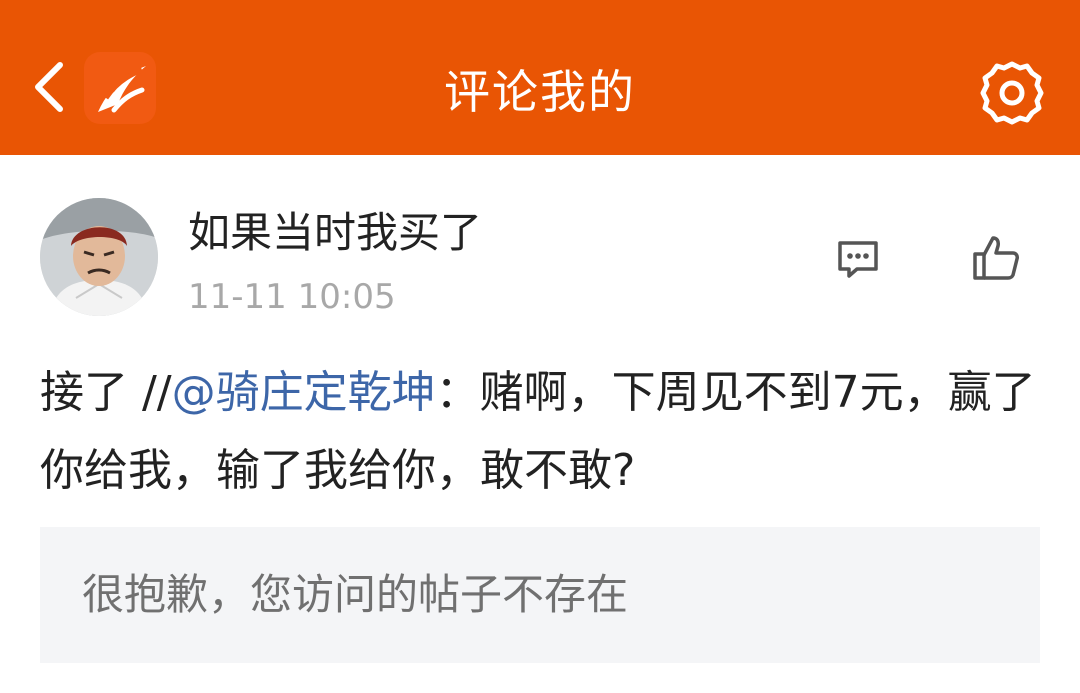  Describe the element at coordinates (106, 392) in the screenshot. I see `comment-text-prefix: 接了 //` at that location.